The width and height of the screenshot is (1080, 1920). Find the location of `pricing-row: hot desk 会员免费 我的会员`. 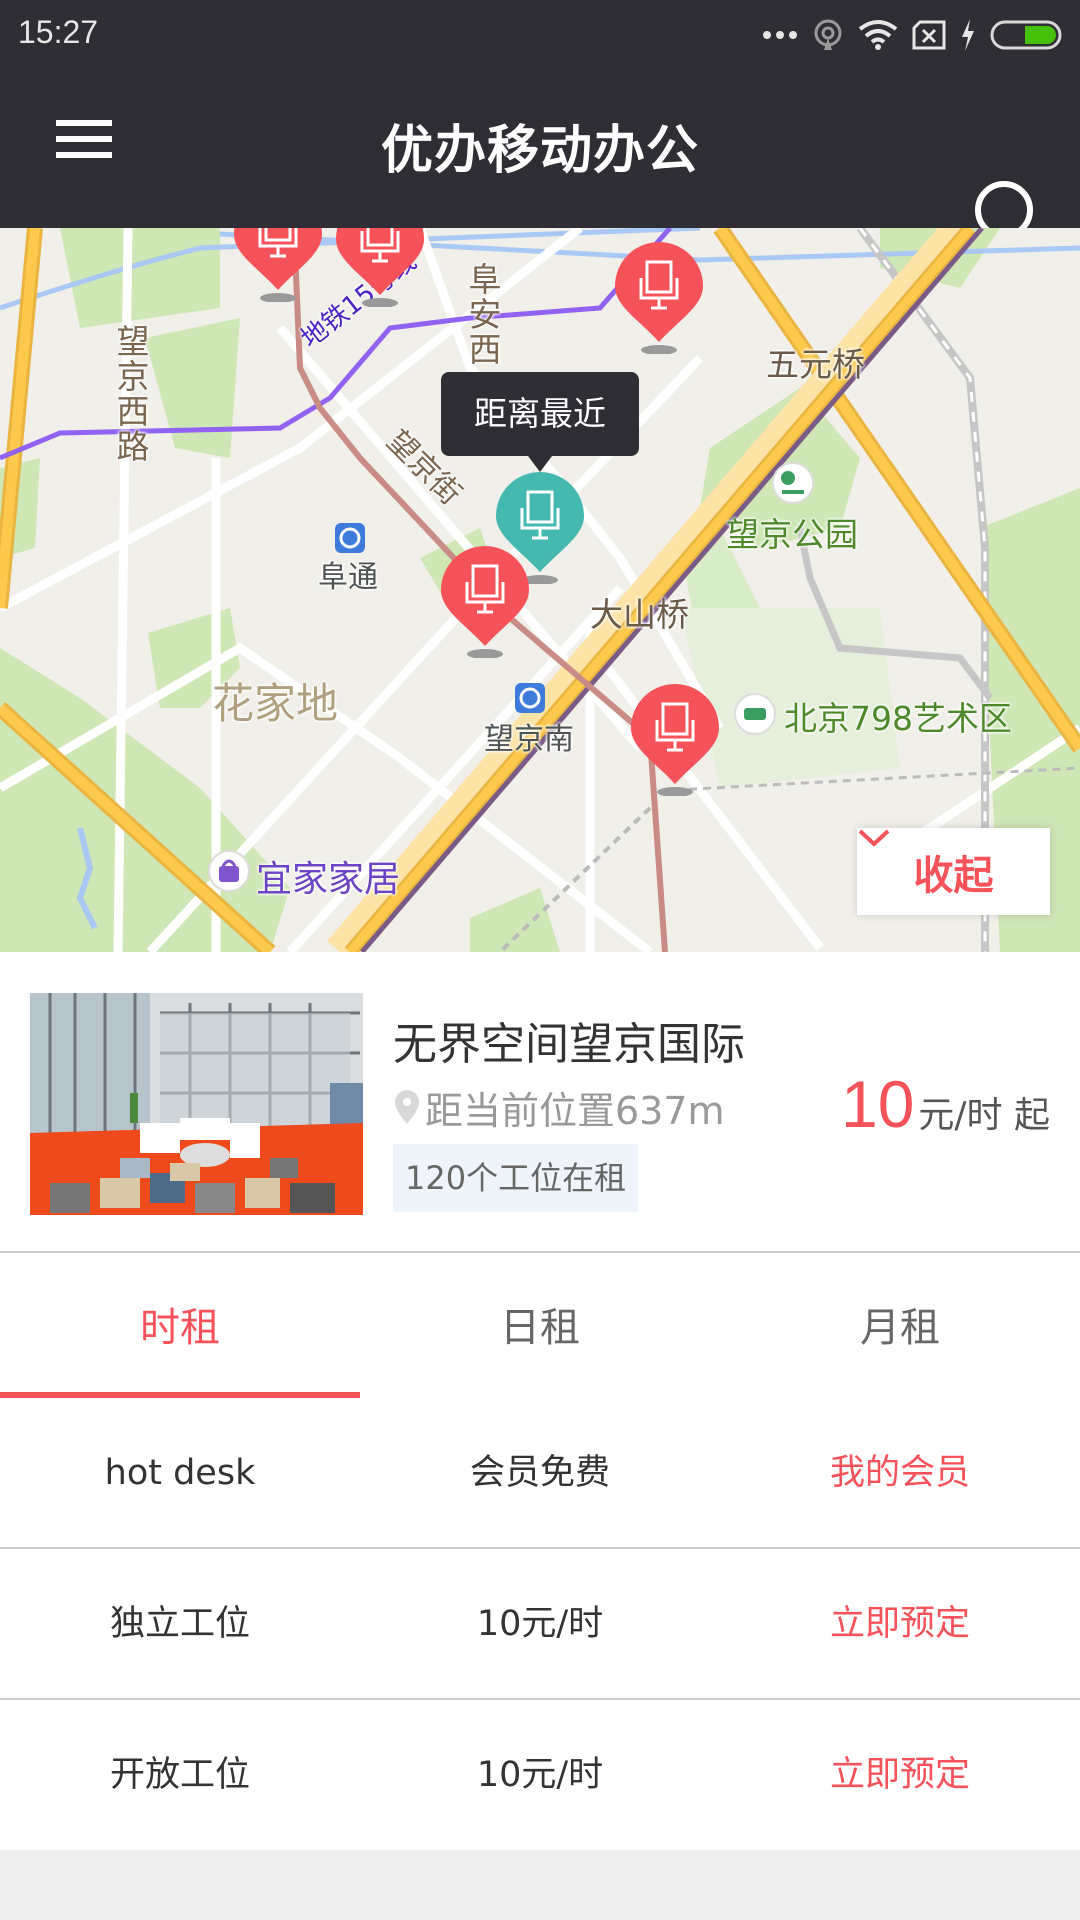

pricing-row: hot desk 会员免费 我的会员 is located at coordinates (540, 1473).